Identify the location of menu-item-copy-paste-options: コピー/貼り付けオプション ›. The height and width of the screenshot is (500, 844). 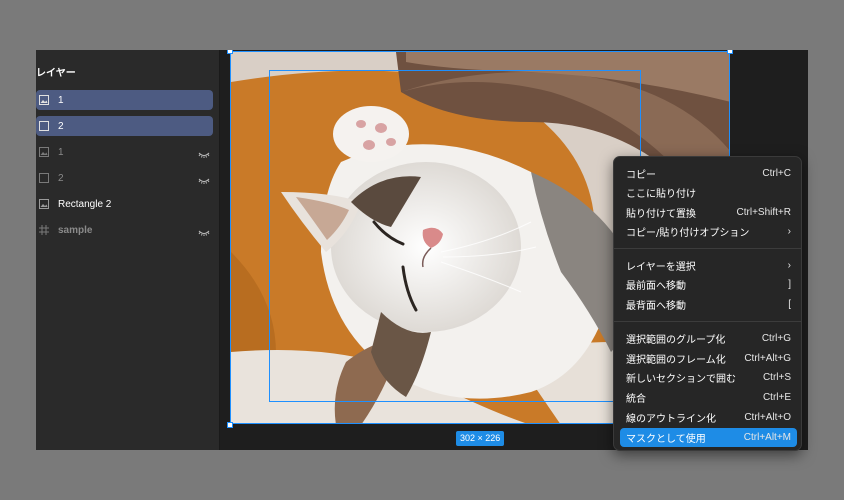
(708, 231).